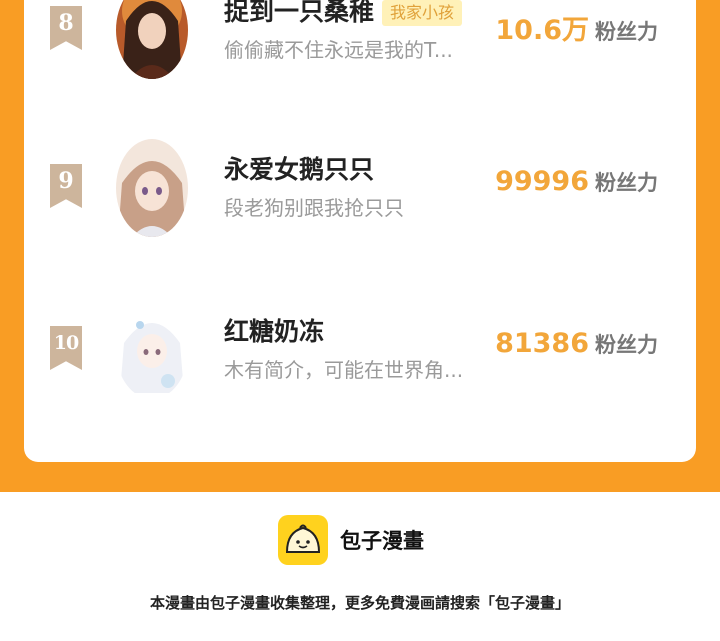  What do you see at coordinates (66, 348) in the screenshot?
I see `rank-badge: 10` at bounding box center [66, 348].